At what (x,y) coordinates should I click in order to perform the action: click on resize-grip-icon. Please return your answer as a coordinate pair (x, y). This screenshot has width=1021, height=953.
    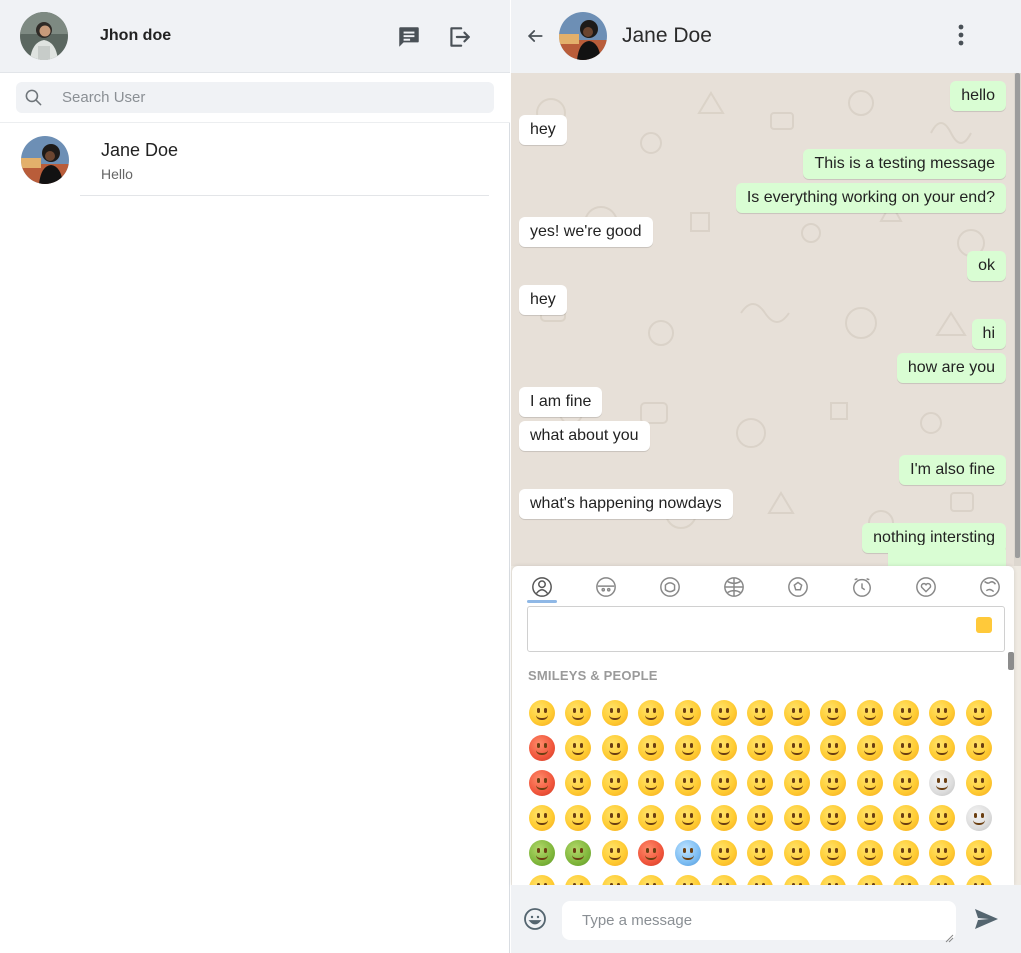
    Looking at the image, I should click on (949, 936).